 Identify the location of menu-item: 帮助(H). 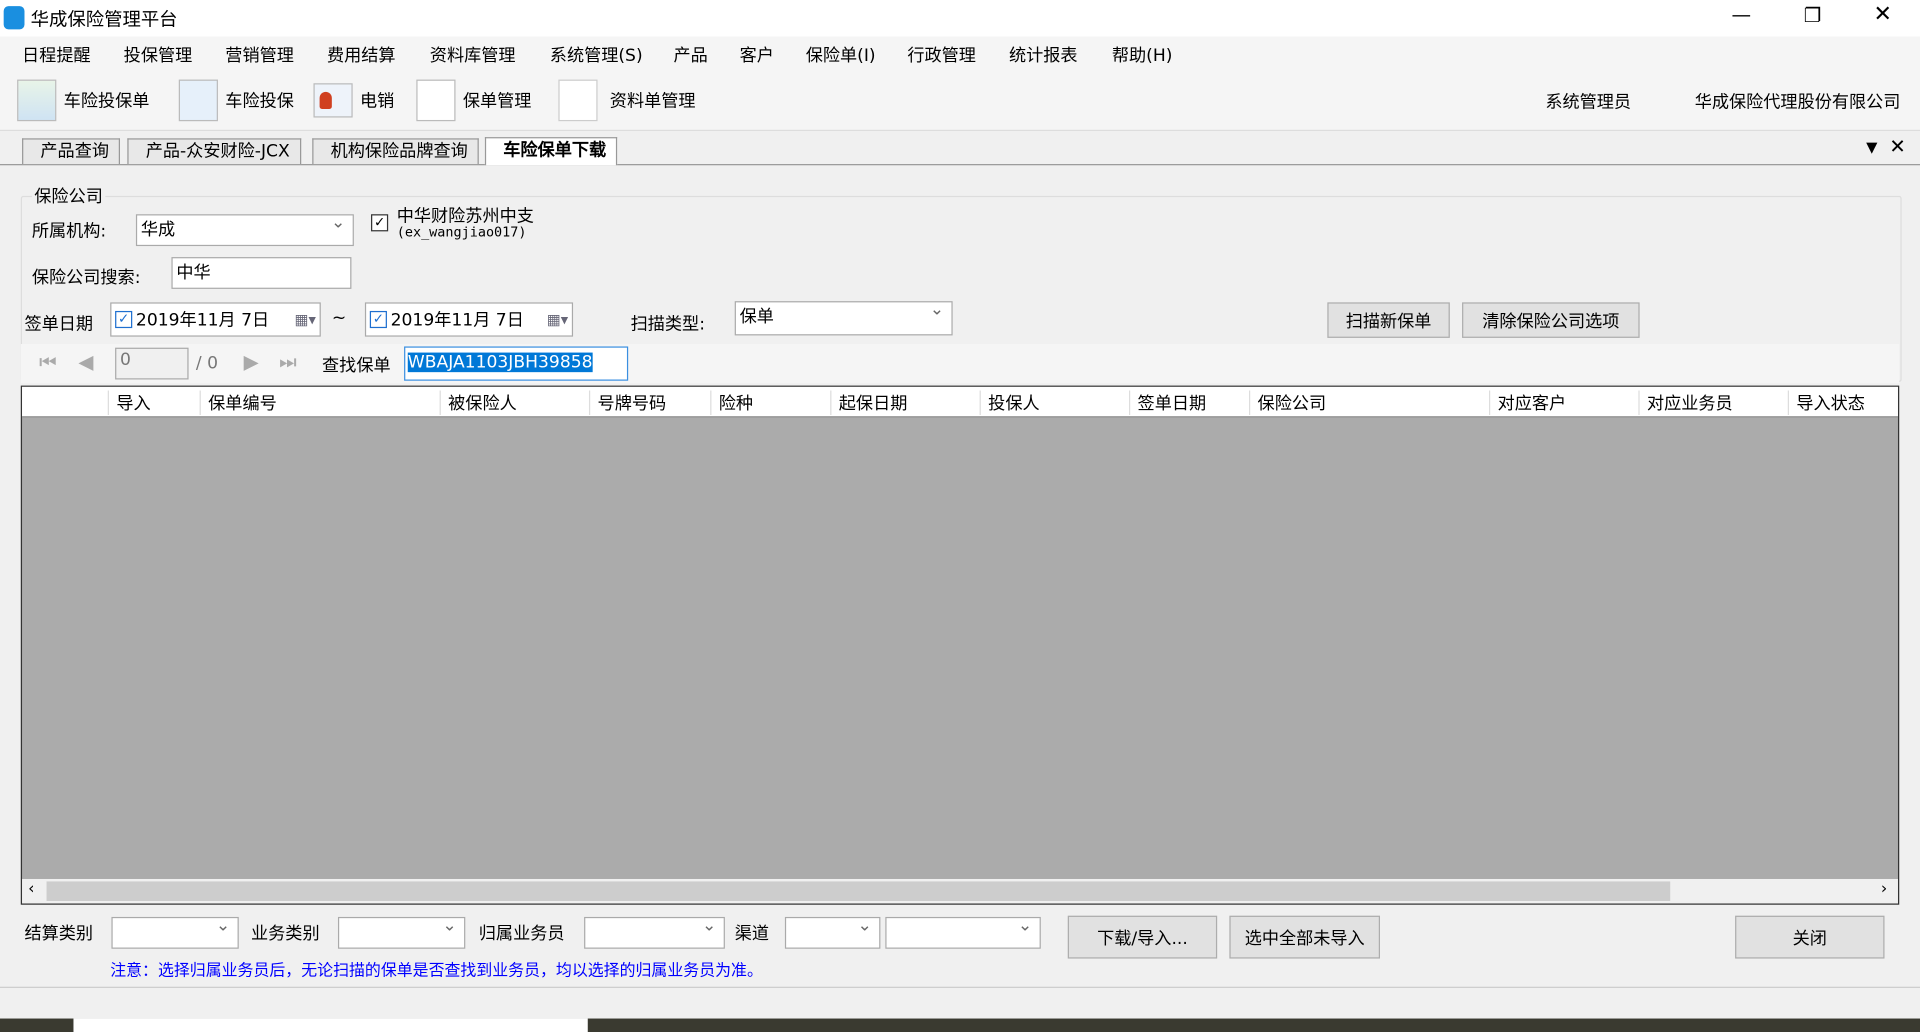
(1142, 55).